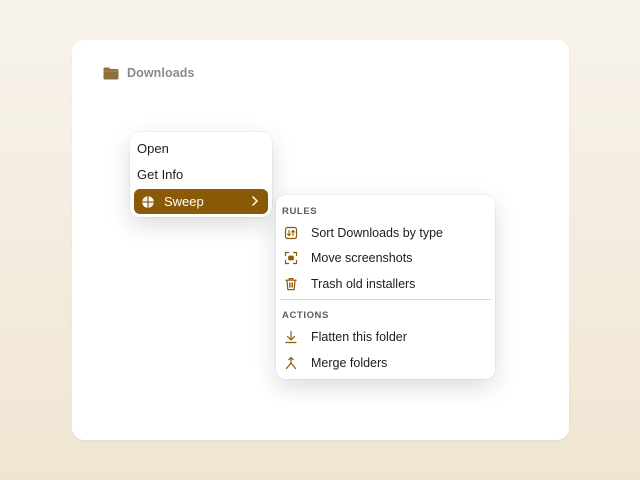 The width and height of the screenshot is (640, 480). Describe the element at coordinates (291, 233) in the screenshot. I see `sort-icon` at that location.